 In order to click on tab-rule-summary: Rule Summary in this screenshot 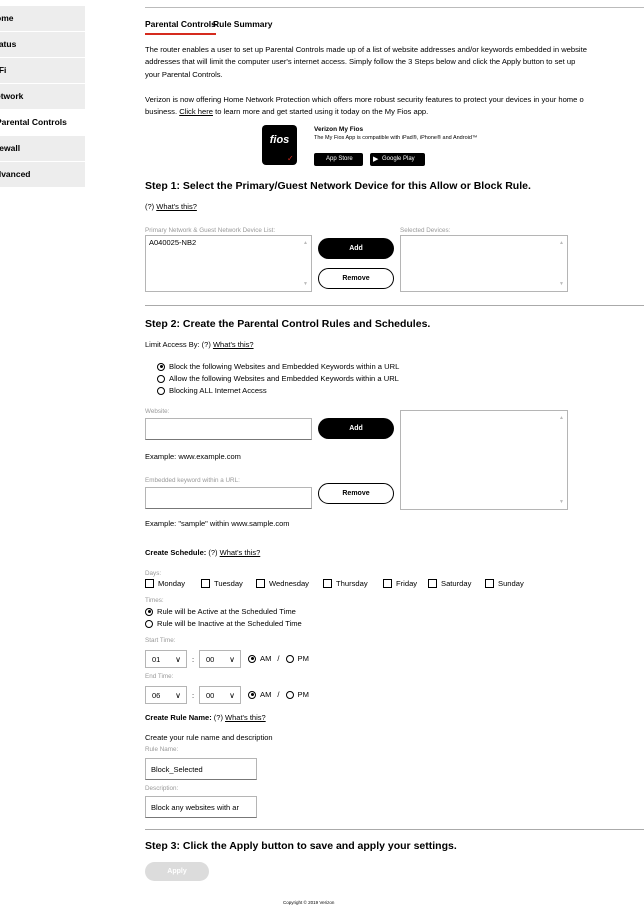, I will do `click(243, 24)`.